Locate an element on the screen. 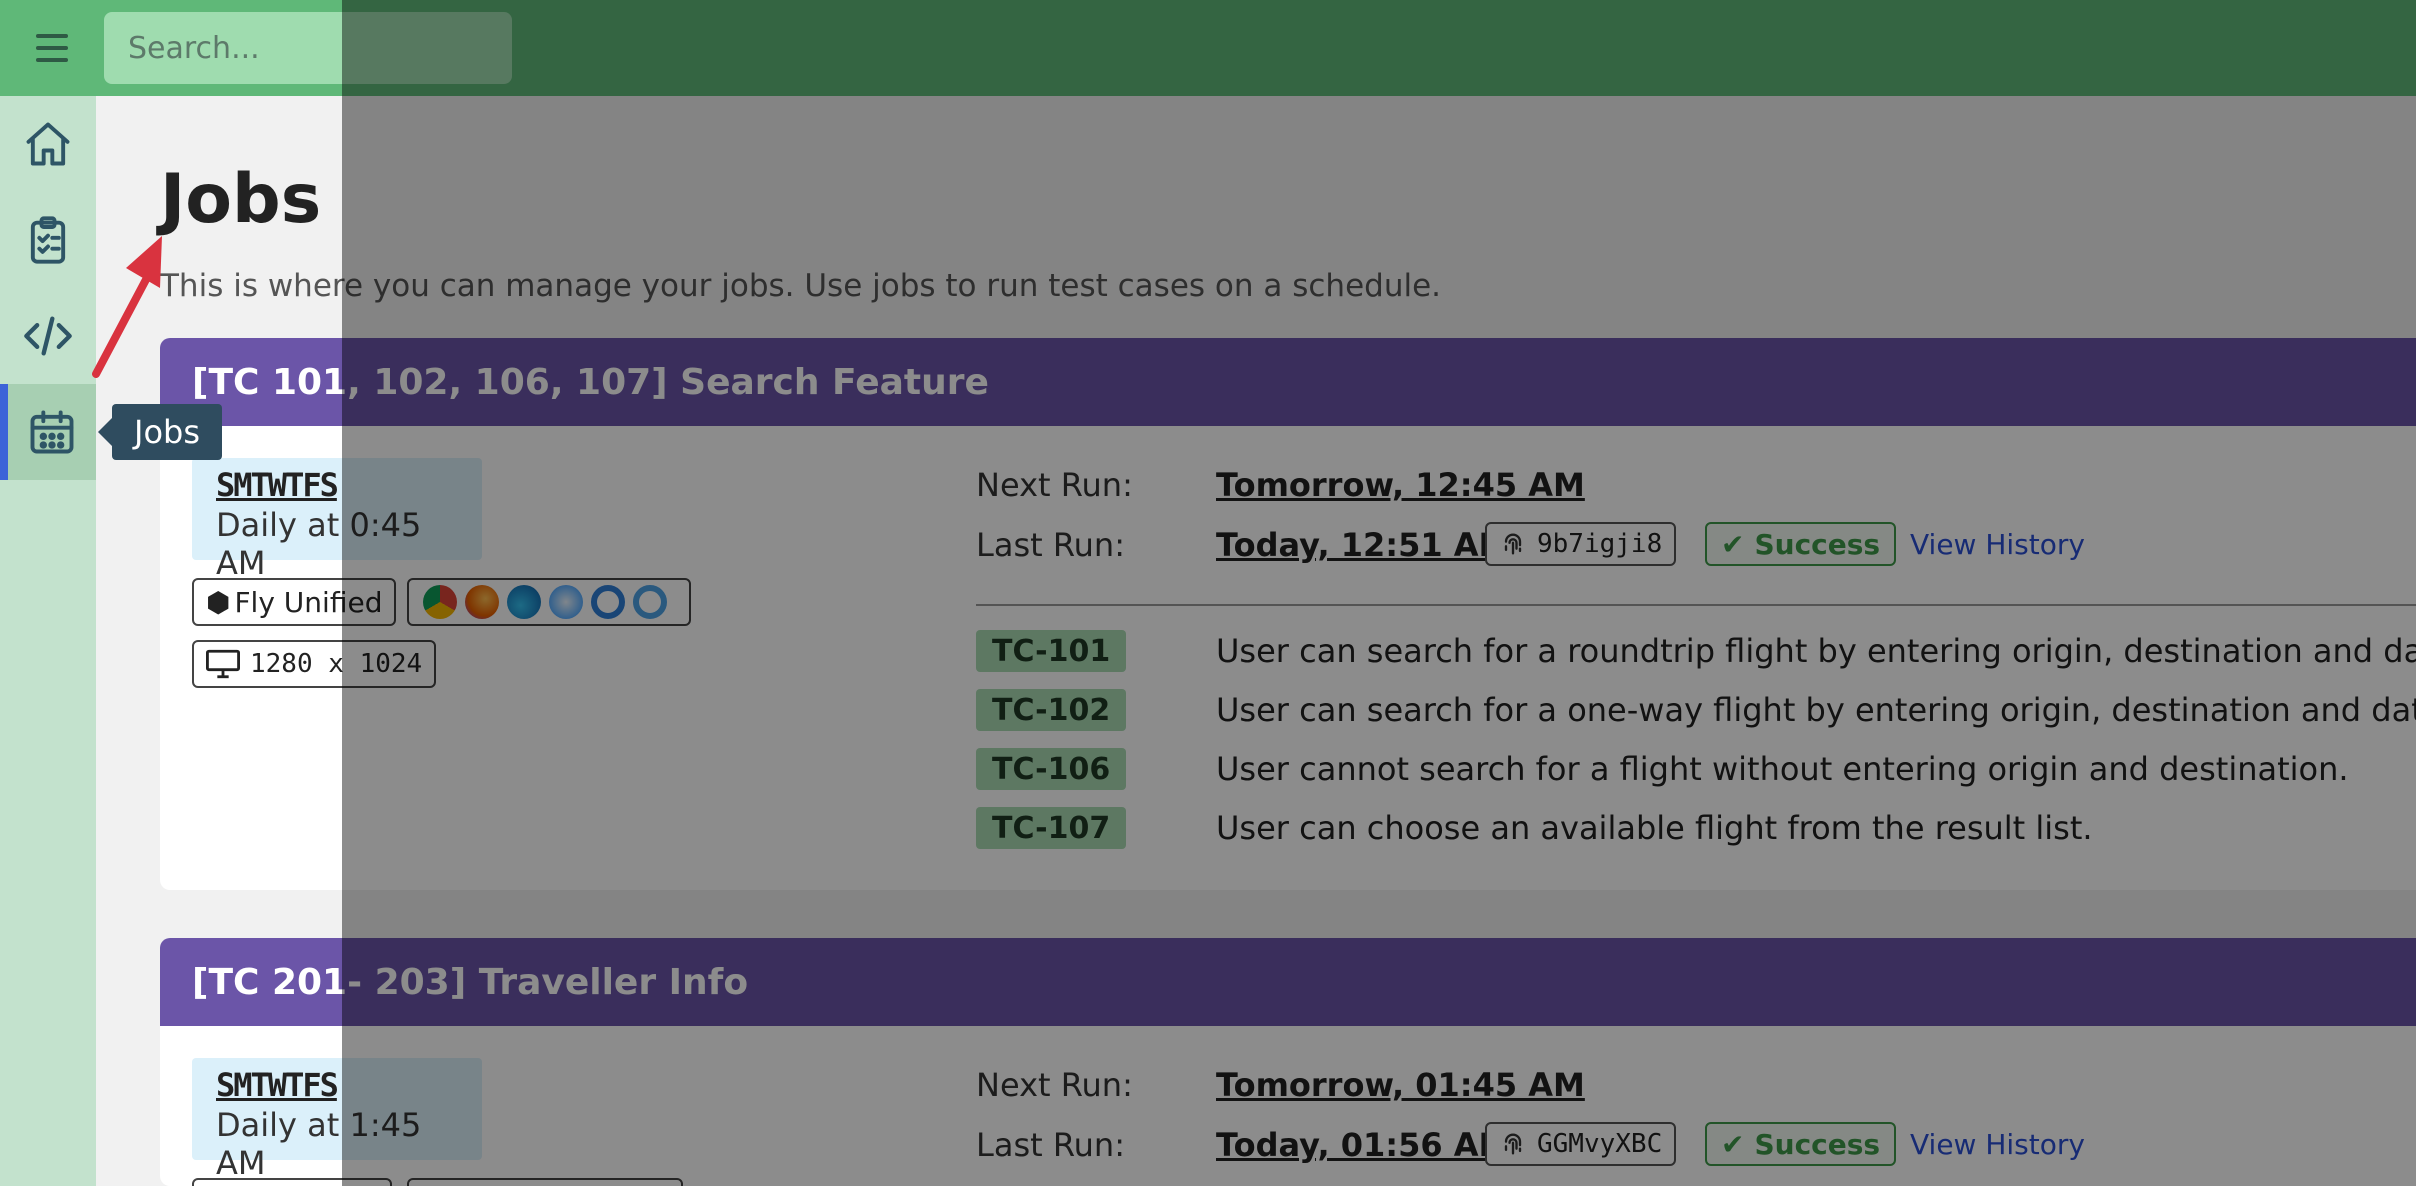  resolution-value: 1280 x 1024 is located at coordinates (336, 664).